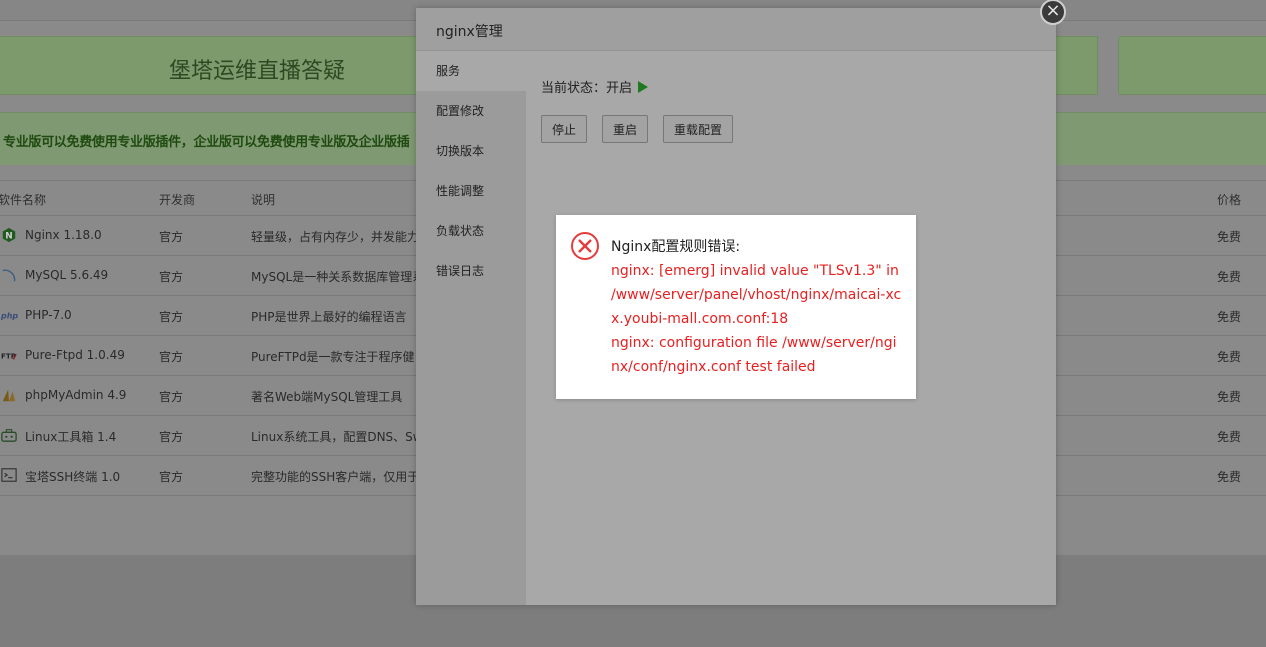 This screenshot has width=1266, height=647. I want to click on tab-service: 服务, so click(471, 71).